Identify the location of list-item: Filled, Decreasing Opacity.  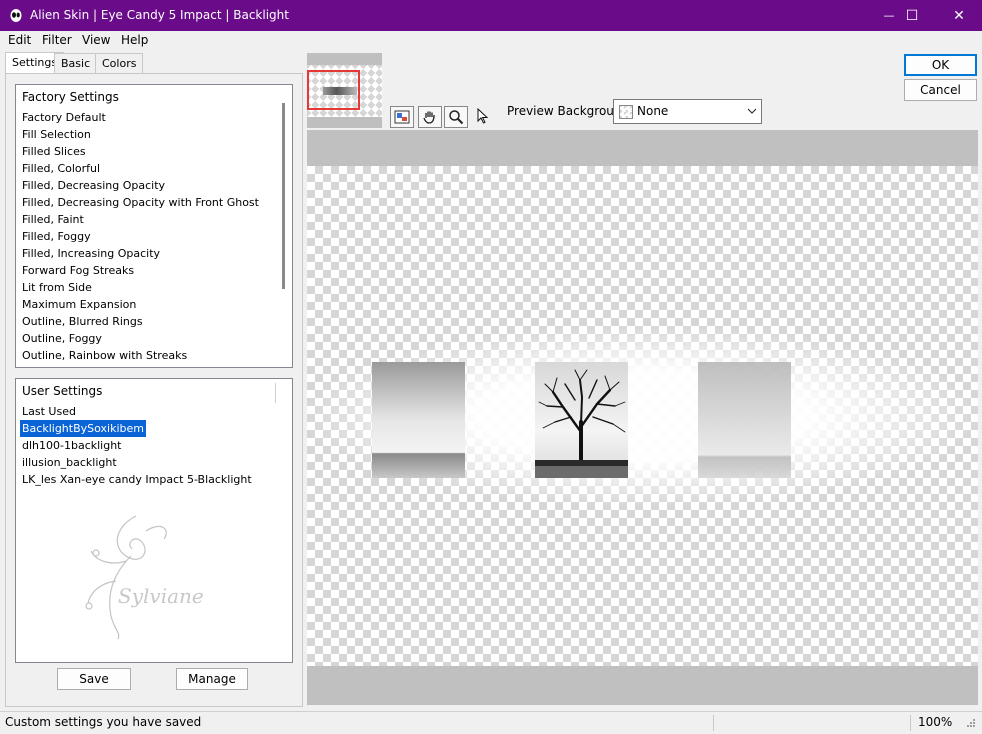
(93, 185).